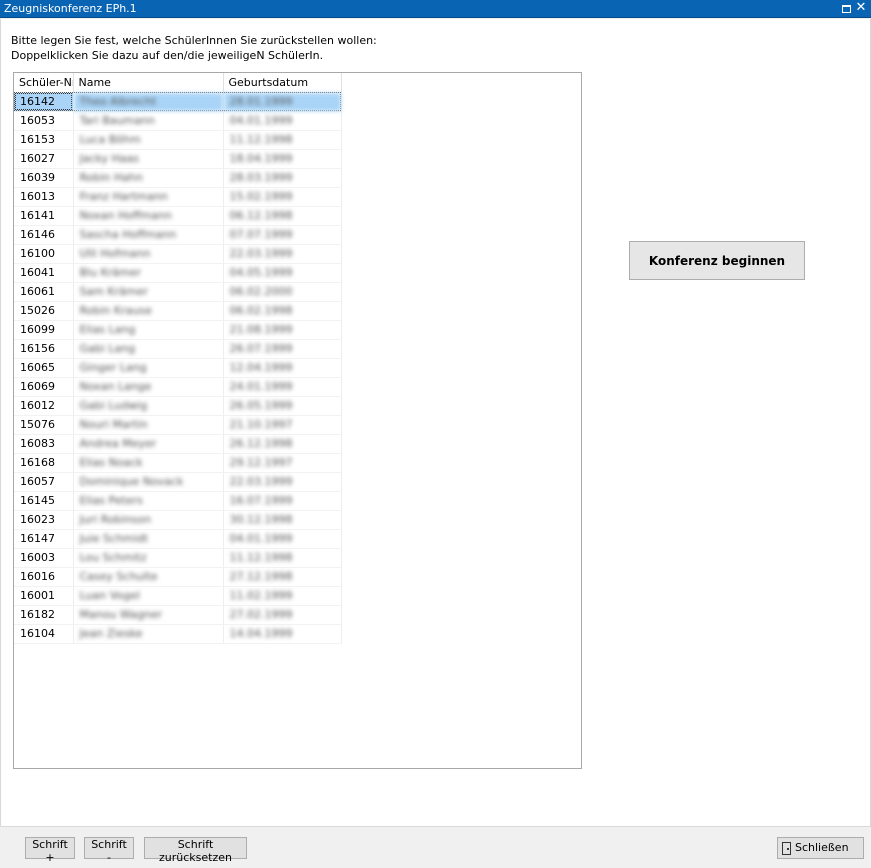 This screenshot has width=871, height=868. What do you see at coordinates (282, 615) in the screenshot?
I see `cell-birthdate: 27.02.1999` at bounding box center [282, 615].